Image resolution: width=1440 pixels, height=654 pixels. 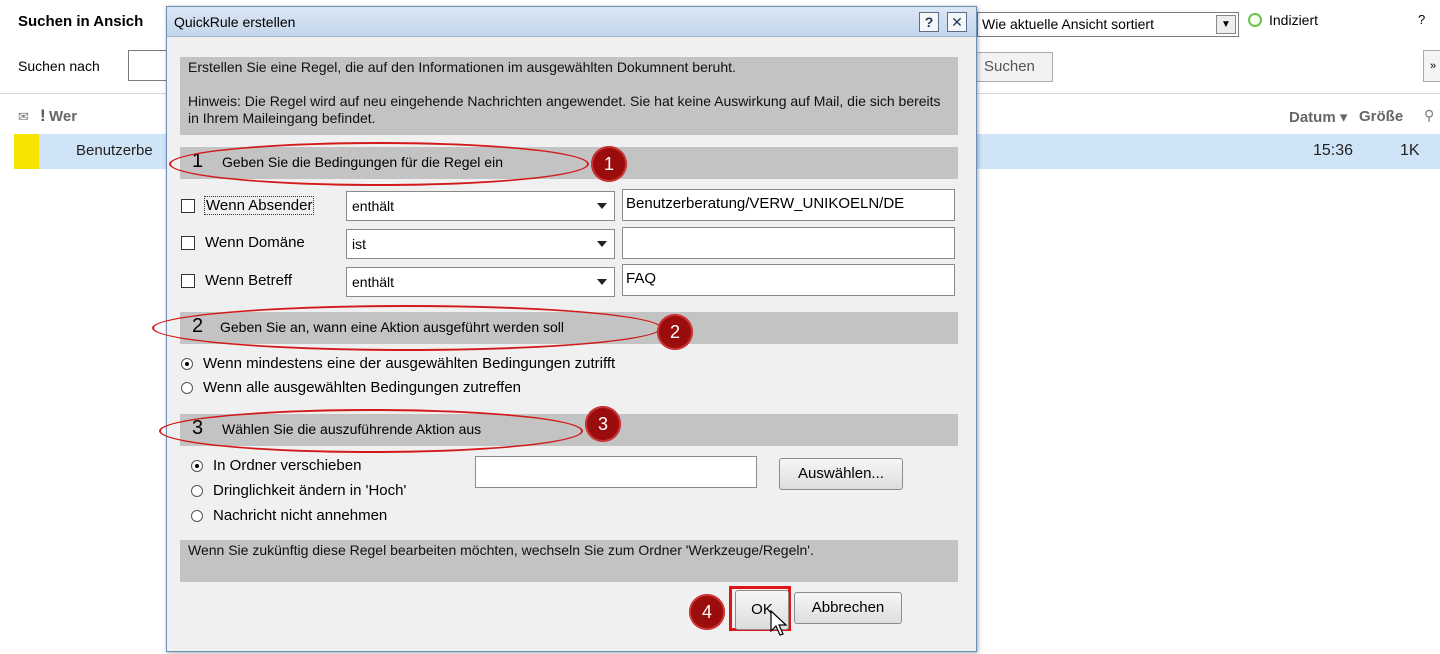 What do you see at coordinates (929, 22) in the screenshot?
I see `help-icon: ?` at bounding box center [929, 22].